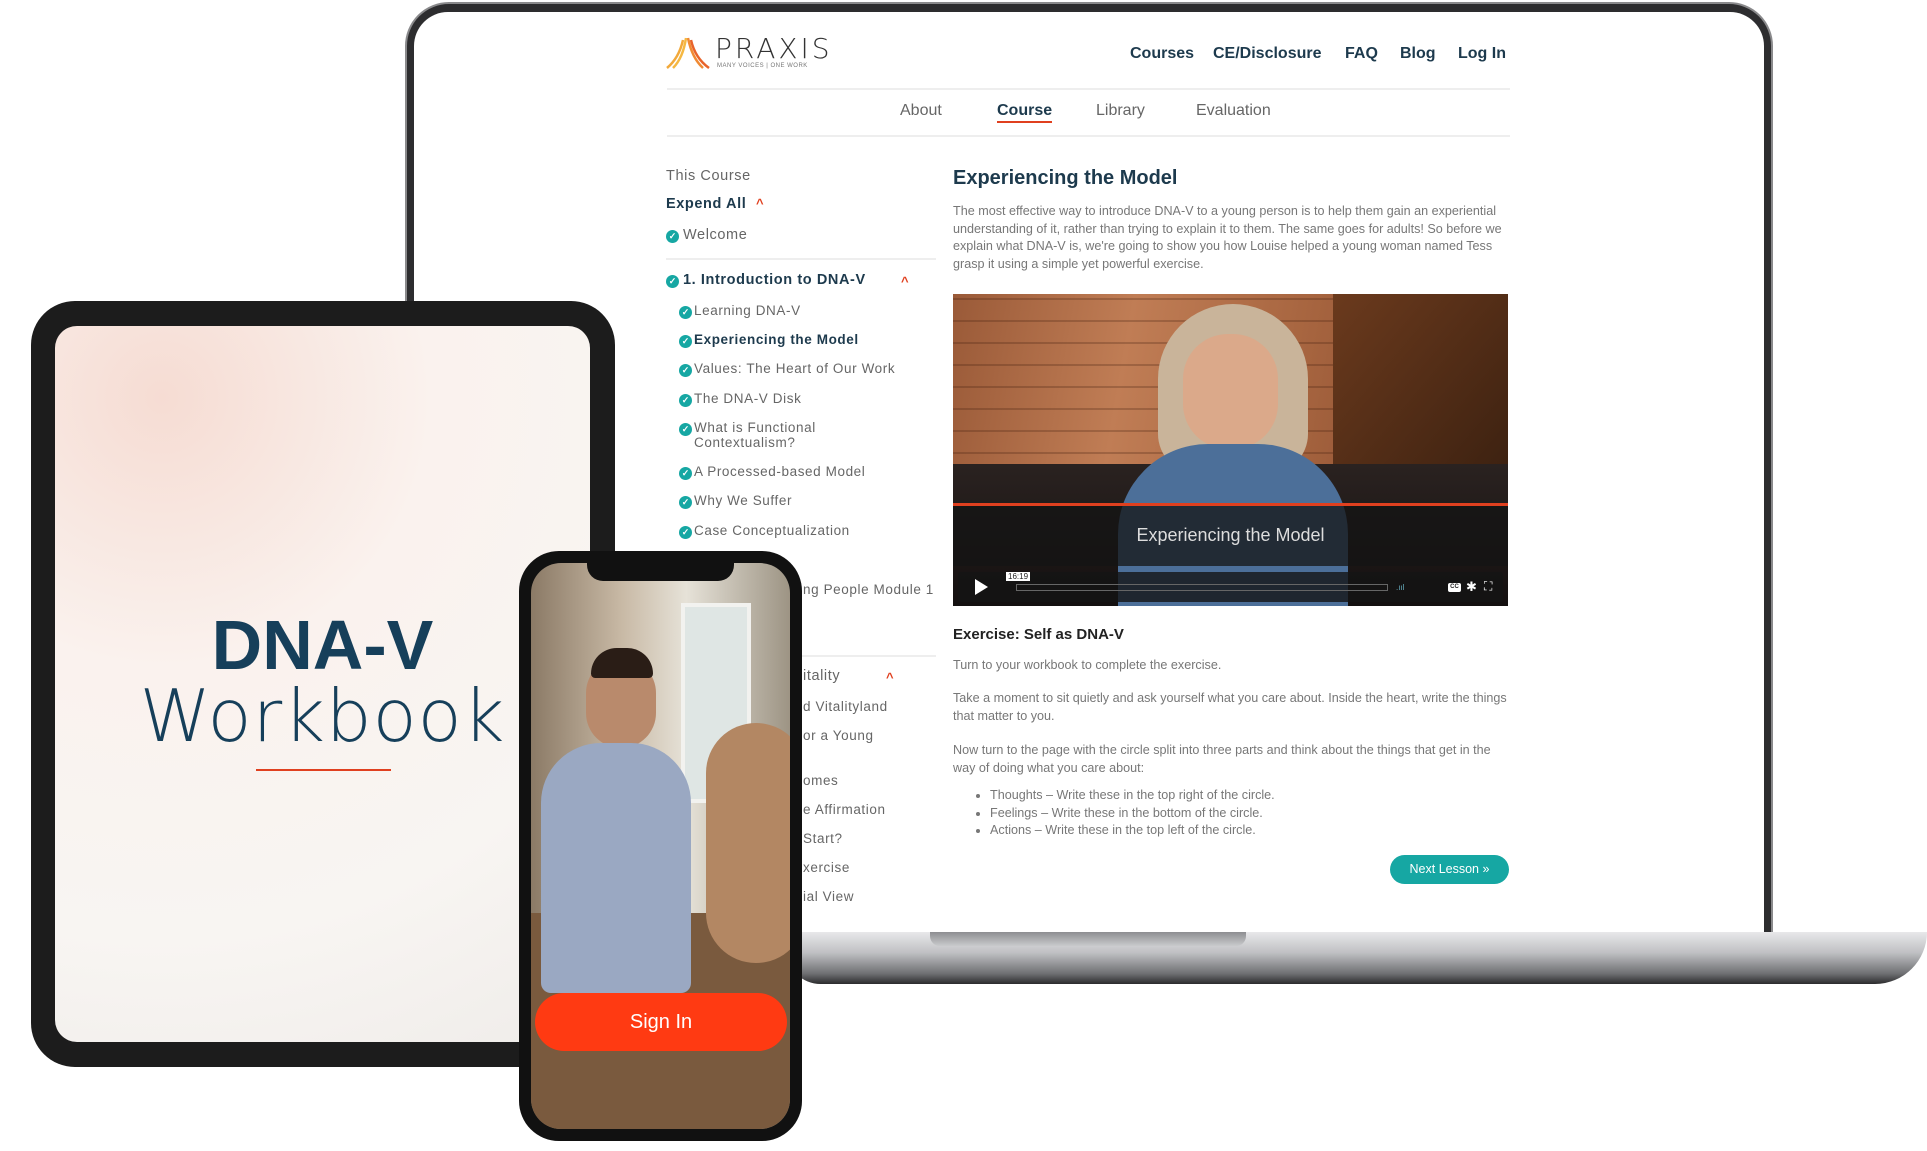 This screenshot has height=1151, width=1927. I want to click on lesson-title: Experiencing the Model, so click(1065, 178).